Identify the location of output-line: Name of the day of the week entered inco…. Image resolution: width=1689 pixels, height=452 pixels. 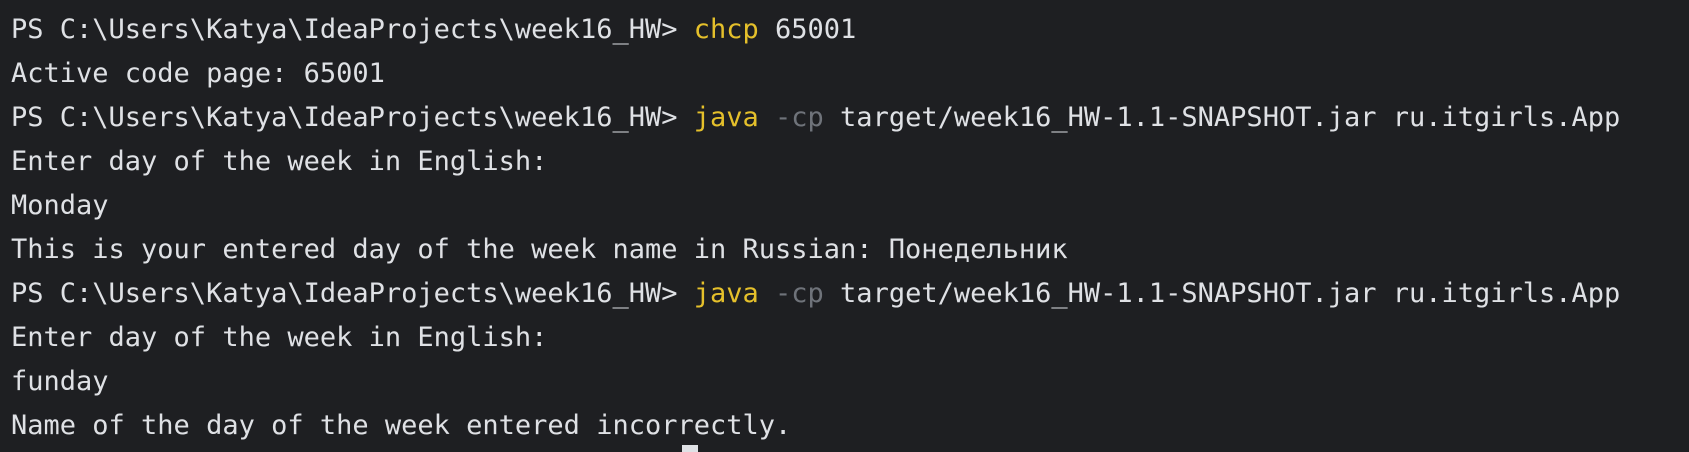
(401, 425).